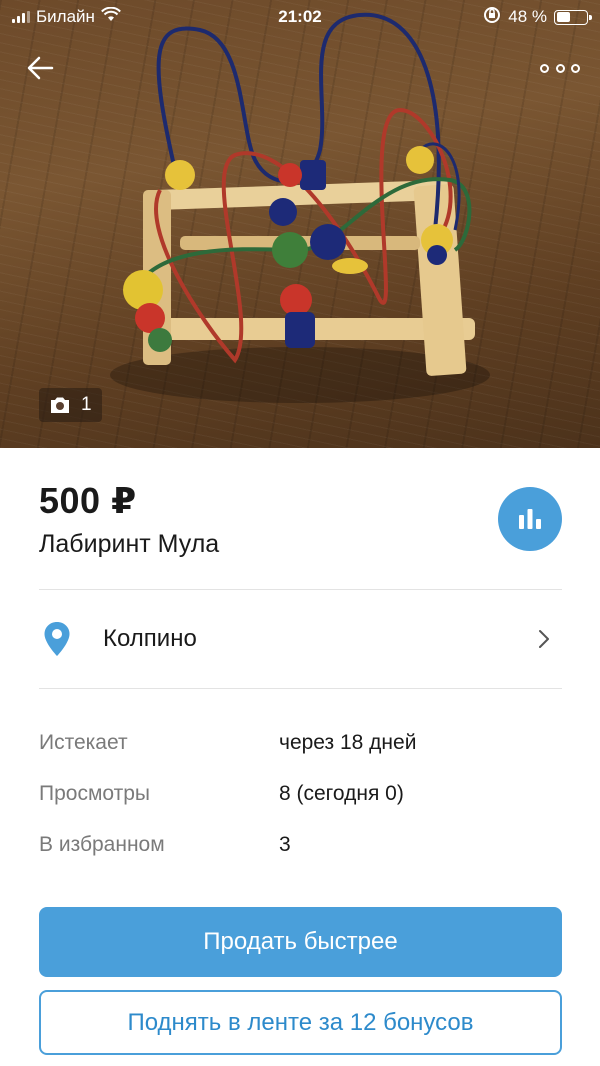  I want to click on price: 500 ₽, so click(88, 500).